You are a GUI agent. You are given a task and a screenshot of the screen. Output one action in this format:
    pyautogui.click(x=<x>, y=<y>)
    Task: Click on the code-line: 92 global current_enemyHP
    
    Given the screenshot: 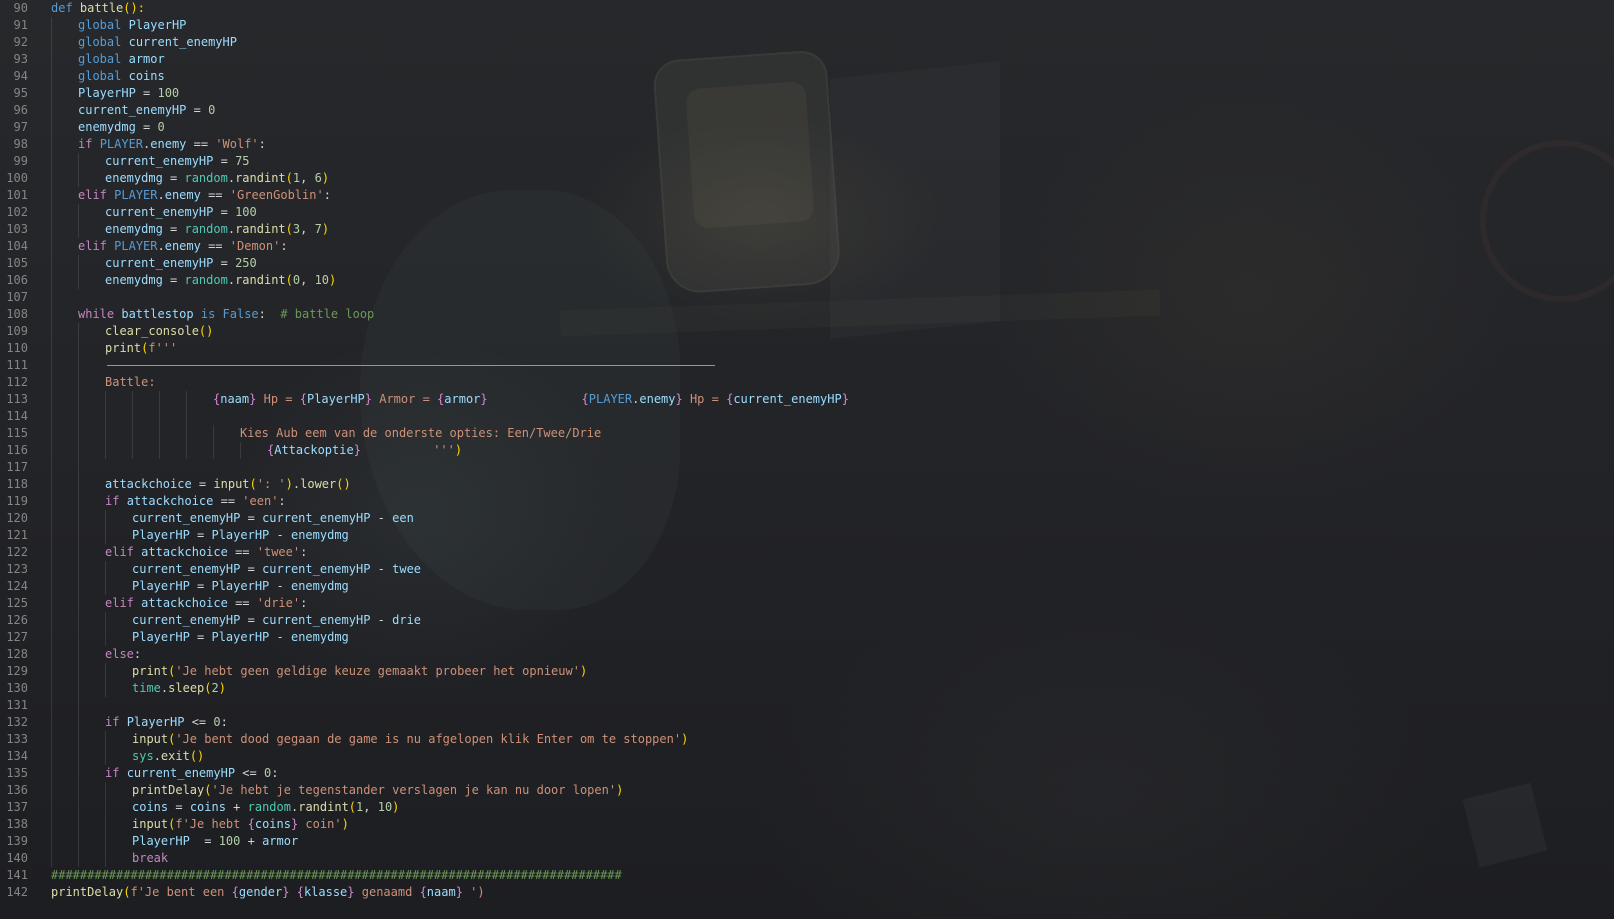 What is the action you would take?
    pyautogui.click(x=807, y=42)
    